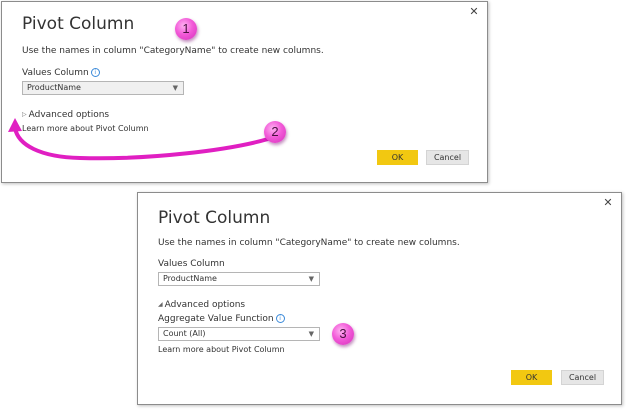 The image size is (626, 417). I want to click on values-column-label: Values Column i, so click(61, 73).